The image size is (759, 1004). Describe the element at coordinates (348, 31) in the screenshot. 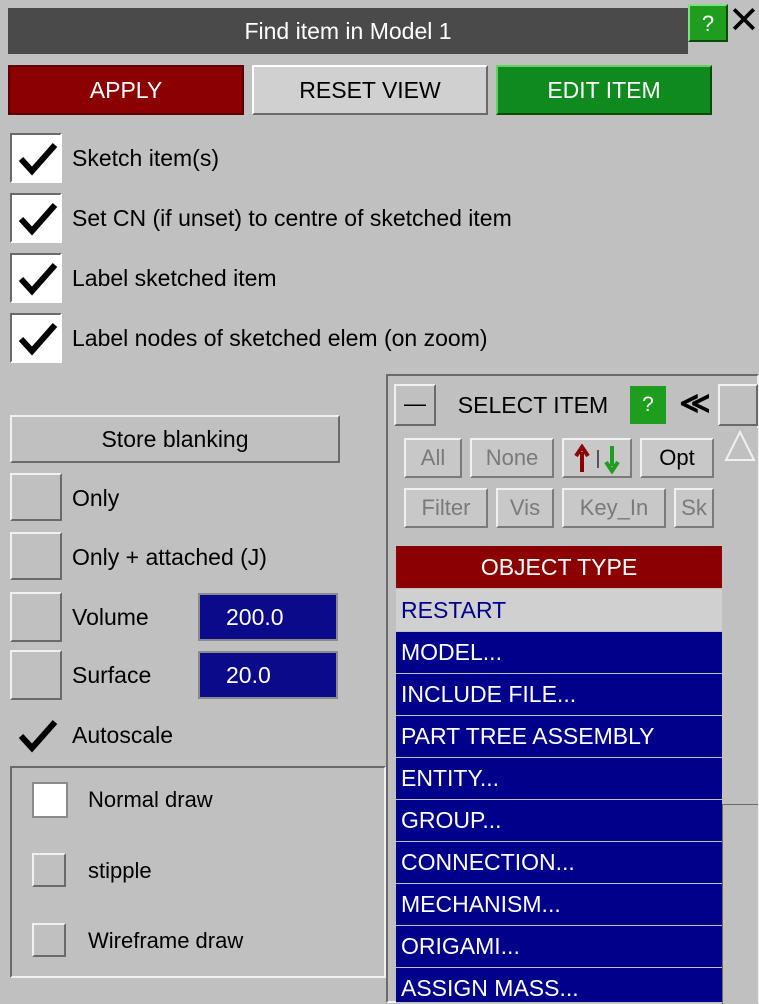

I see `window-title: Find item in Model 1` at that location.